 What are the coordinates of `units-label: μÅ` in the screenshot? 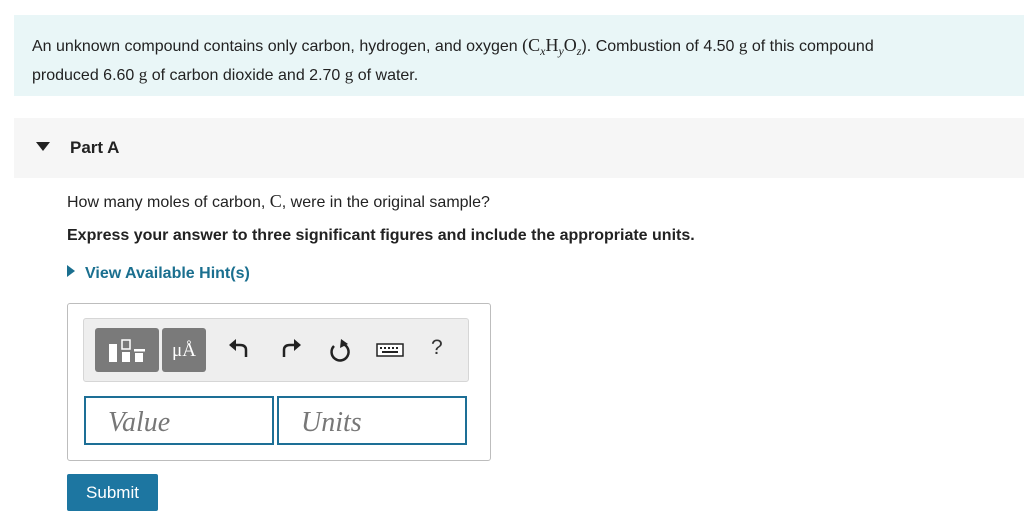 It's located at (184, 350).